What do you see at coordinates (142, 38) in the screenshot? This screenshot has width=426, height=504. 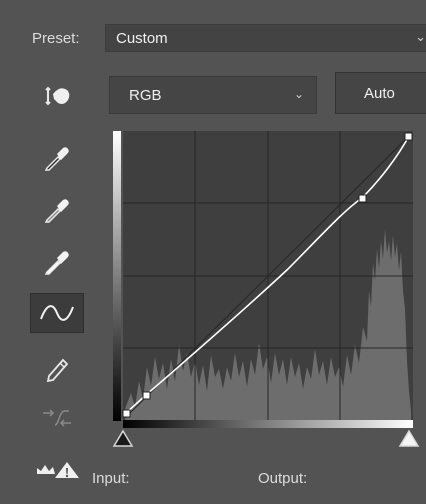 I see `preset-value: Custom` at bounding box center [142, 38].